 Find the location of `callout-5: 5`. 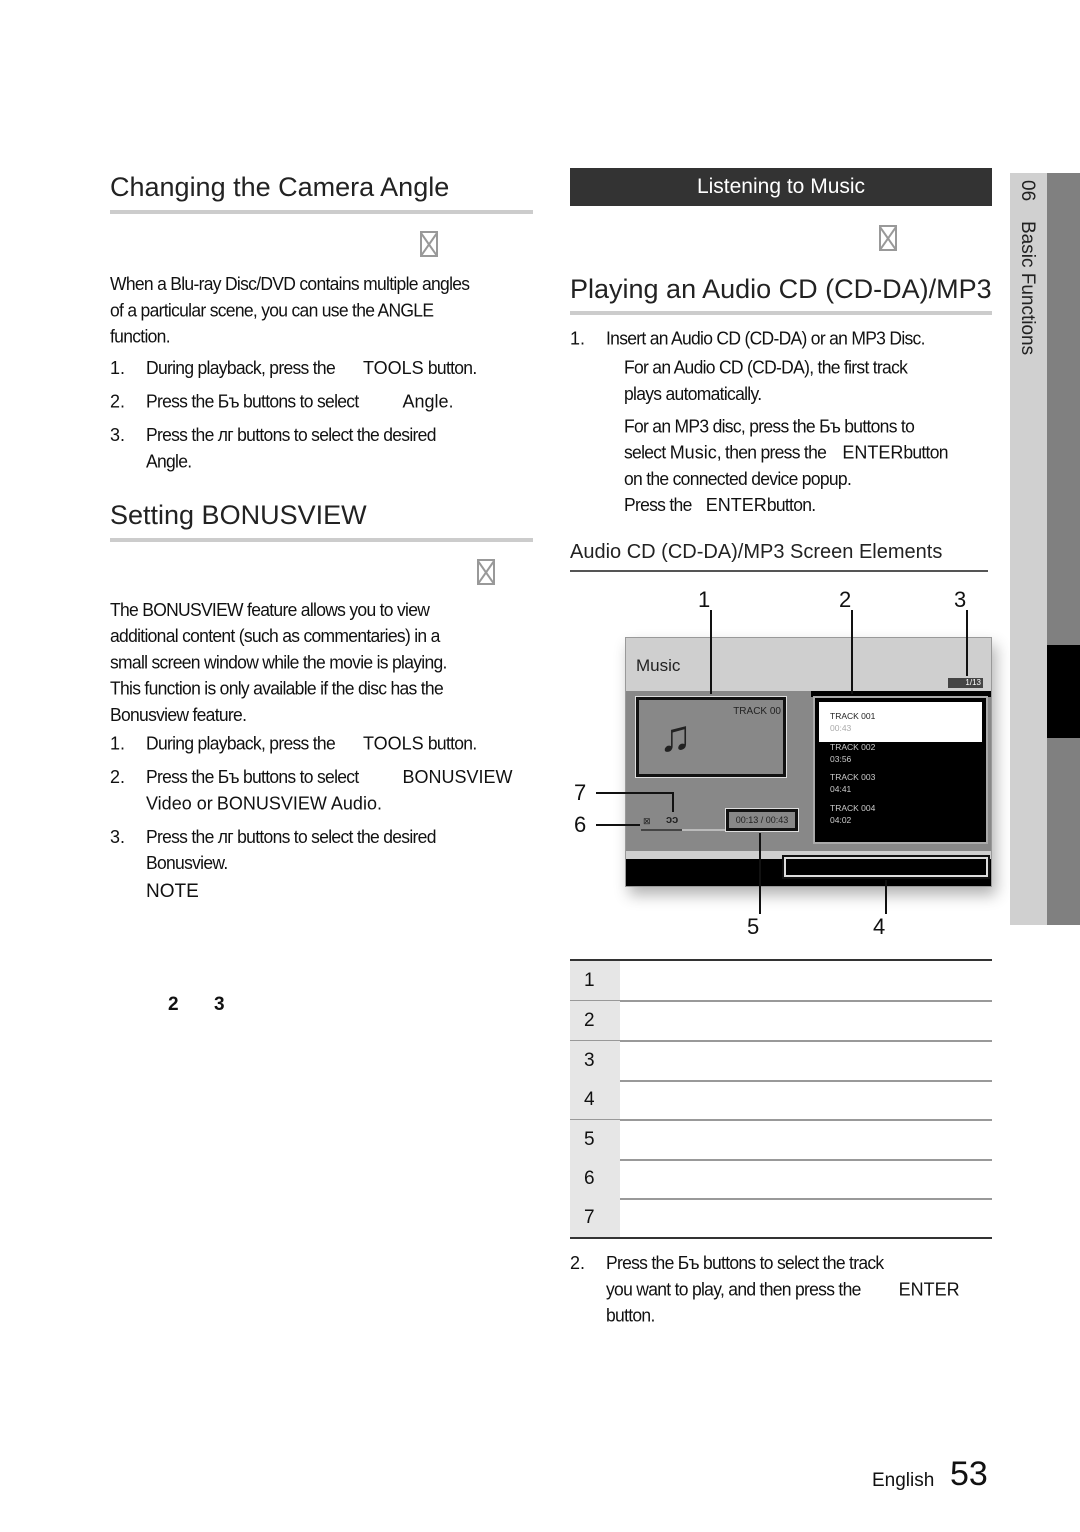

callout-5: 5 is located at coordinates (753, 926).